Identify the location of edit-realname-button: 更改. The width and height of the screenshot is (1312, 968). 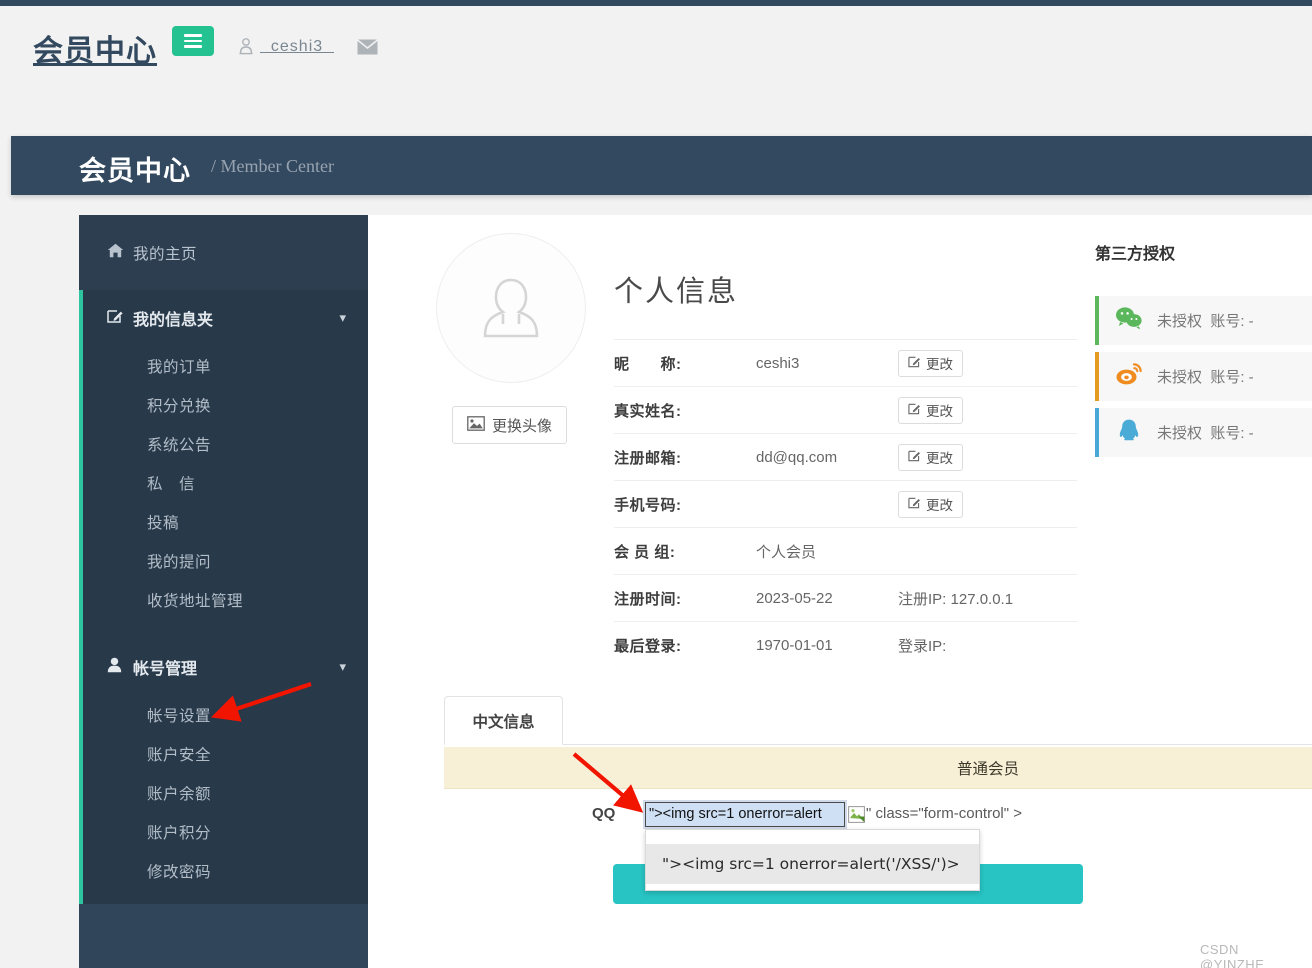
(930, 410).